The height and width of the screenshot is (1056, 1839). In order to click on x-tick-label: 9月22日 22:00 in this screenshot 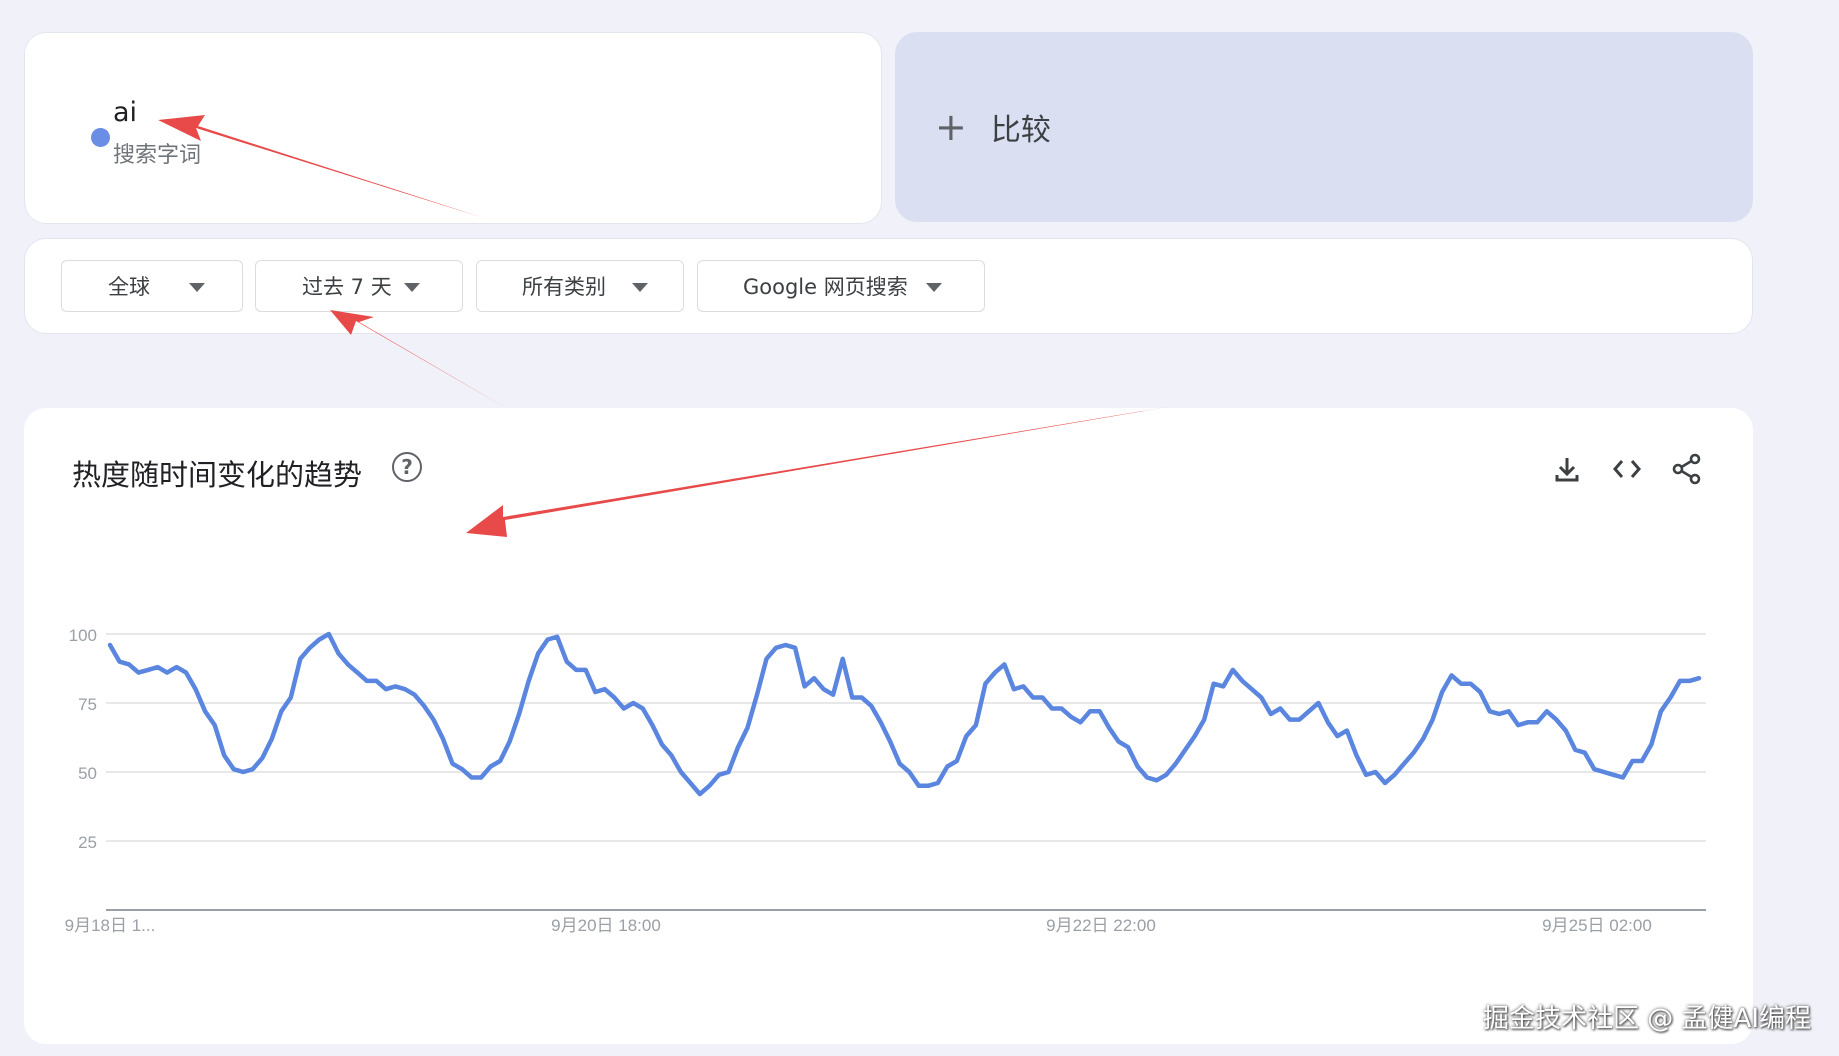, I will do `click(1101, 925)`.